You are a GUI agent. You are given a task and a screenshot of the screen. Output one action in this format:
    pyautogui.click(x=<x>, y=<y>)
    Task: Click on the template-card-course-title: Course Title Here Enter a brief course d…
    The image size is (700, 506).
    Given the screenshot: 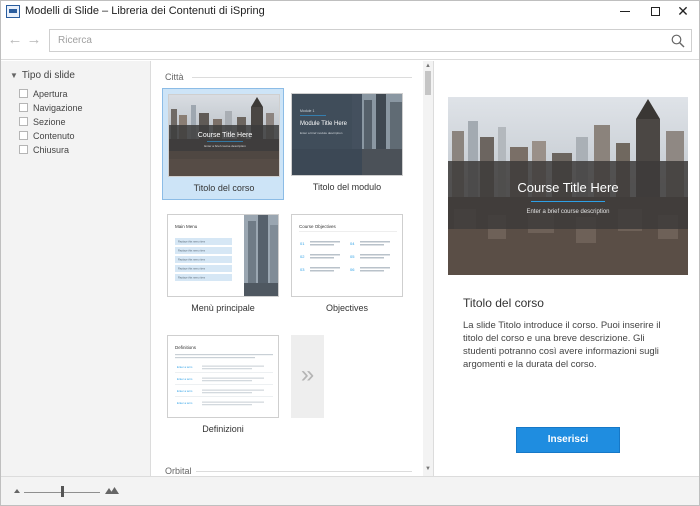 What is the action you would take?
    pyautogui.click(x=223, y=144)
    